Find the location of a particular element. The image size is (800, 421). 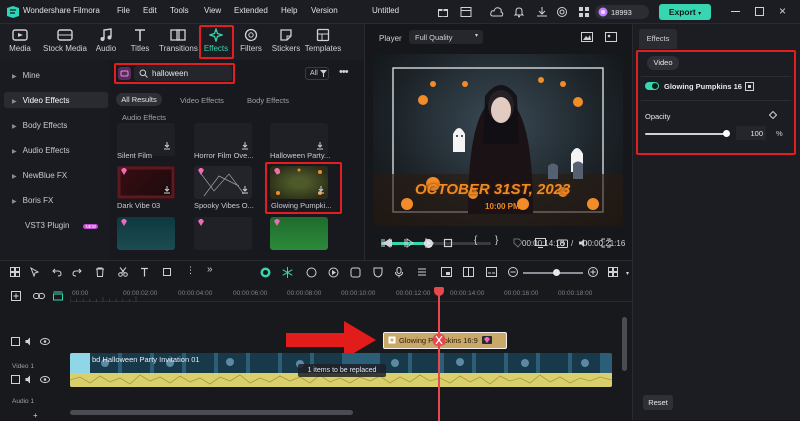

tab-titles: Titles is located at coordinates (140, 42).